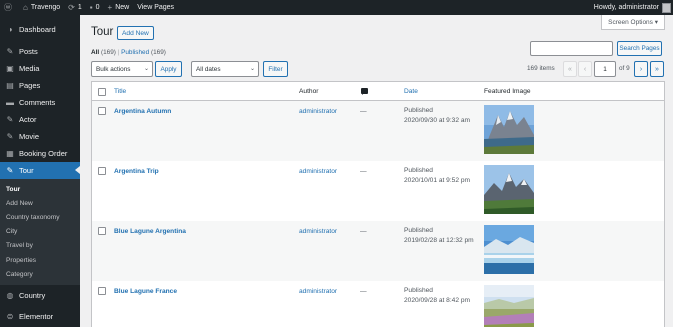 Image resolution: width=673 pixels, height=327 pixels. Describe the element at coordinates (41, 7) in the screenshot. I see `site-name-link: ⌂ Travengo` at that location.